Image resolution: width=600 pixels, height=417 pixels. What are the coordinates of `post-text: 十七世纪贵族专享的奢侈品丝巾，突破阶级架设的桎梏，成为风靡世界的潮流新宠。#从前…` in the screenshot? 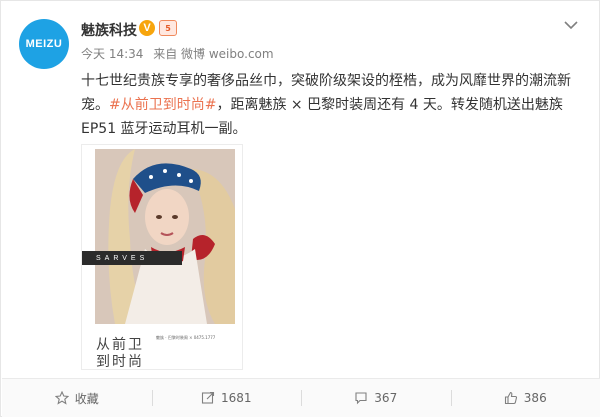 It's located at (331, 105).